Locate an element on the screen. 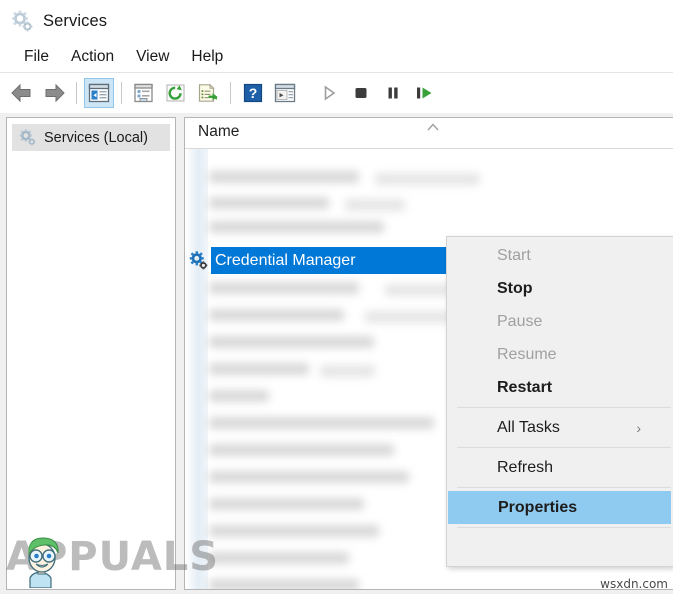 This screenshot has height=594, width=673. properties-icon is located at coordinates (143, 93).